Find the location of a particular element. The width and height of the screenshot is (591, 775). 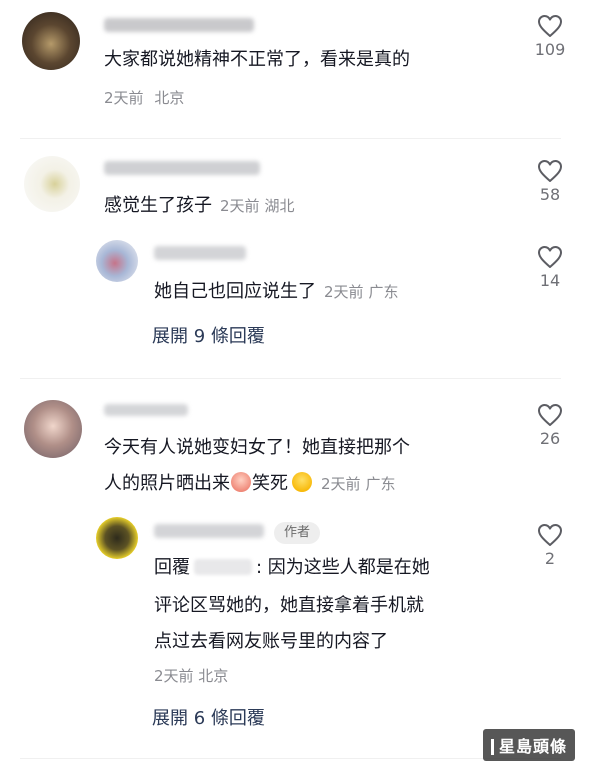

comment-text-line: 感觉生了孩子 2天前 湖北 is located at coordinates (199, 206).